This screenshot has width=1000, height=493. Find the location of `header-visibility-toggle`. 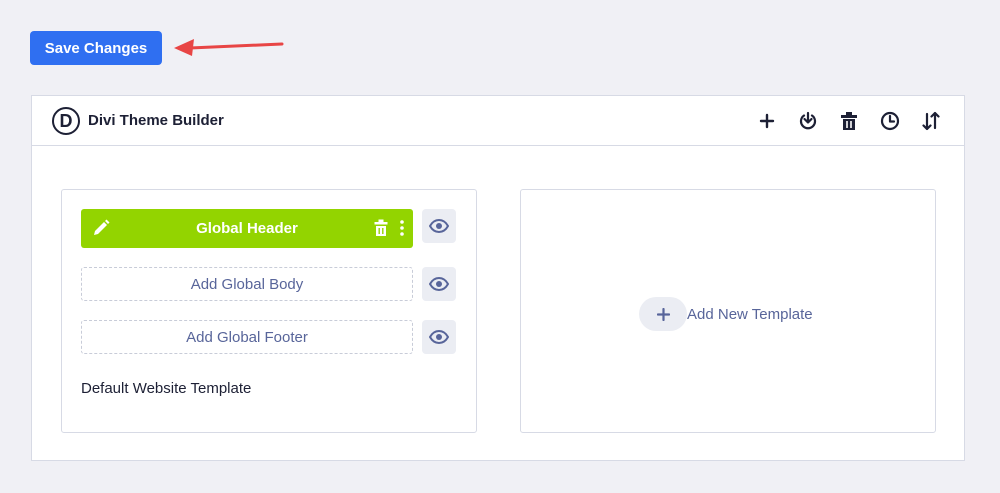

header-visibility-toggle is located at coordinates (439, 226).